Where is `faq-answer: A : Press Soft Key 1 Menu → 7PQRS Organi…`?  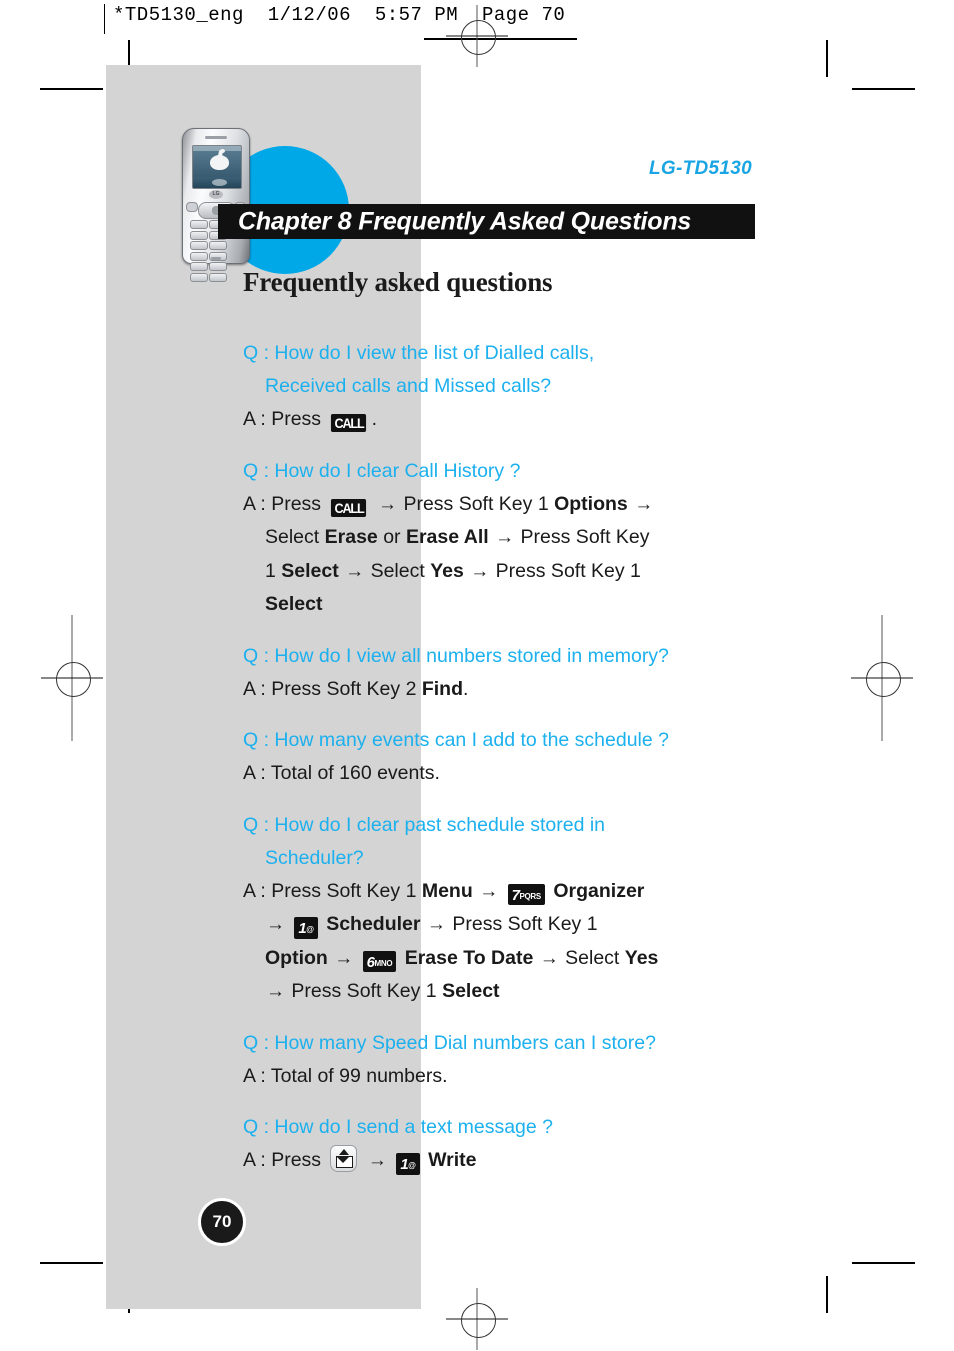 faq-answer: A : Press Soft Key 1 Menu → 7PQRS Organi… is located at coordinates (503, 942).